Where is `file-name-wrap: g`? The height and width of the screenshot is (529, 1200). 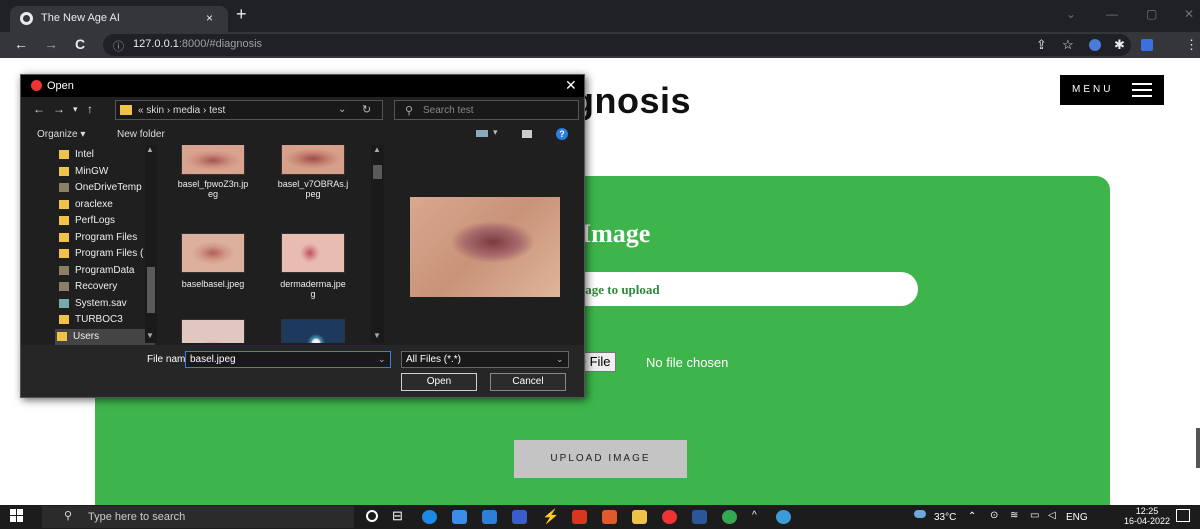 file-name-wrap: g is located at coordinates (313, 294).